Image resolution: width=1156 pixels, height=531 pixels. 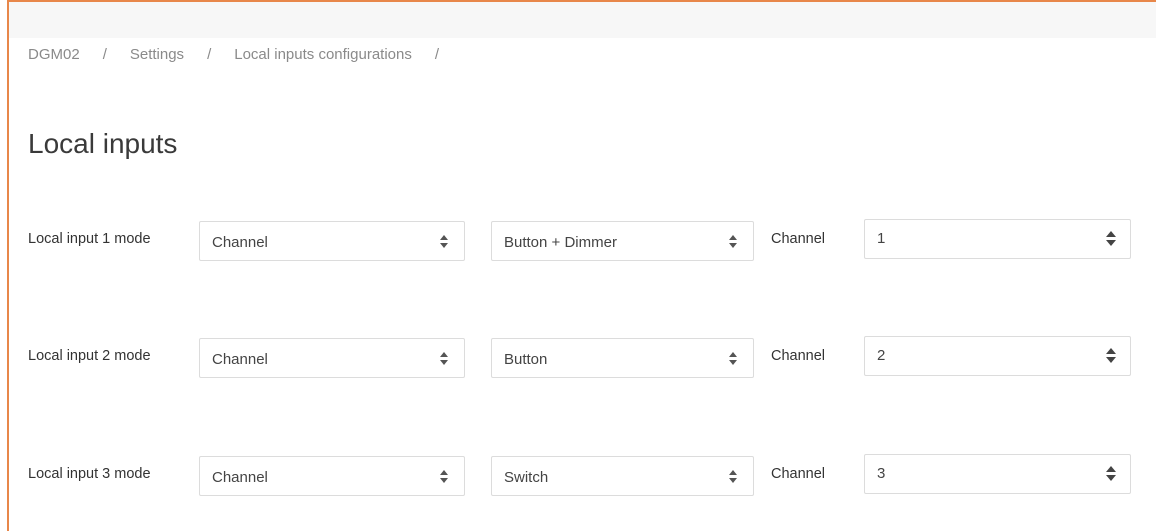 I want to click on top-strip, so click(x=582, y=20).